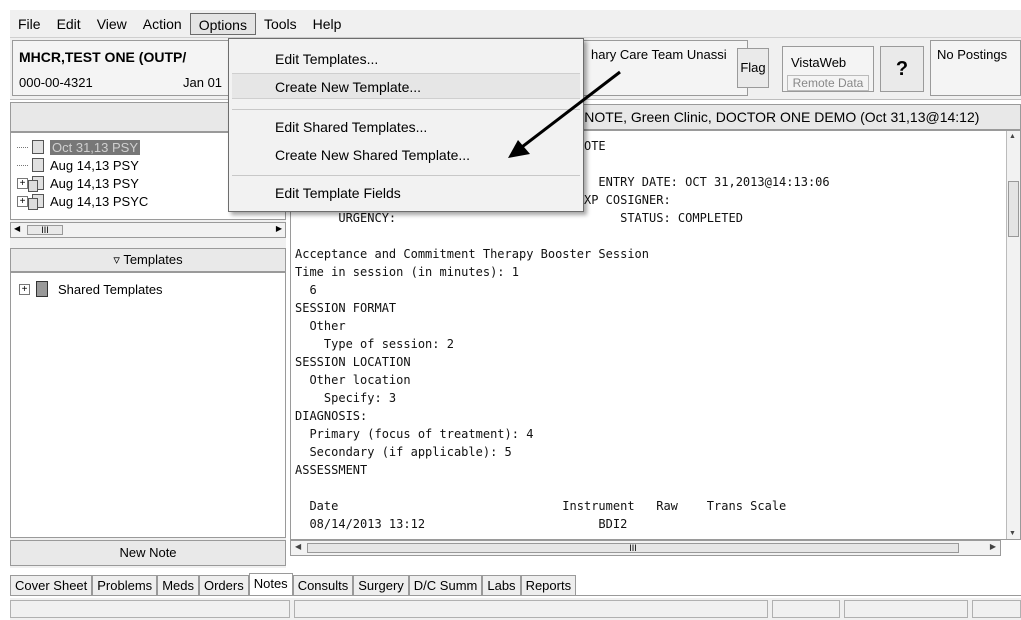 Image resolution: width=1021 pixels, height=620 pixels. What do you see at coordinates (1012, 533) in the screenshot?
I see `scroll-down-icon: ▼` at bounding box center [1012, 533].